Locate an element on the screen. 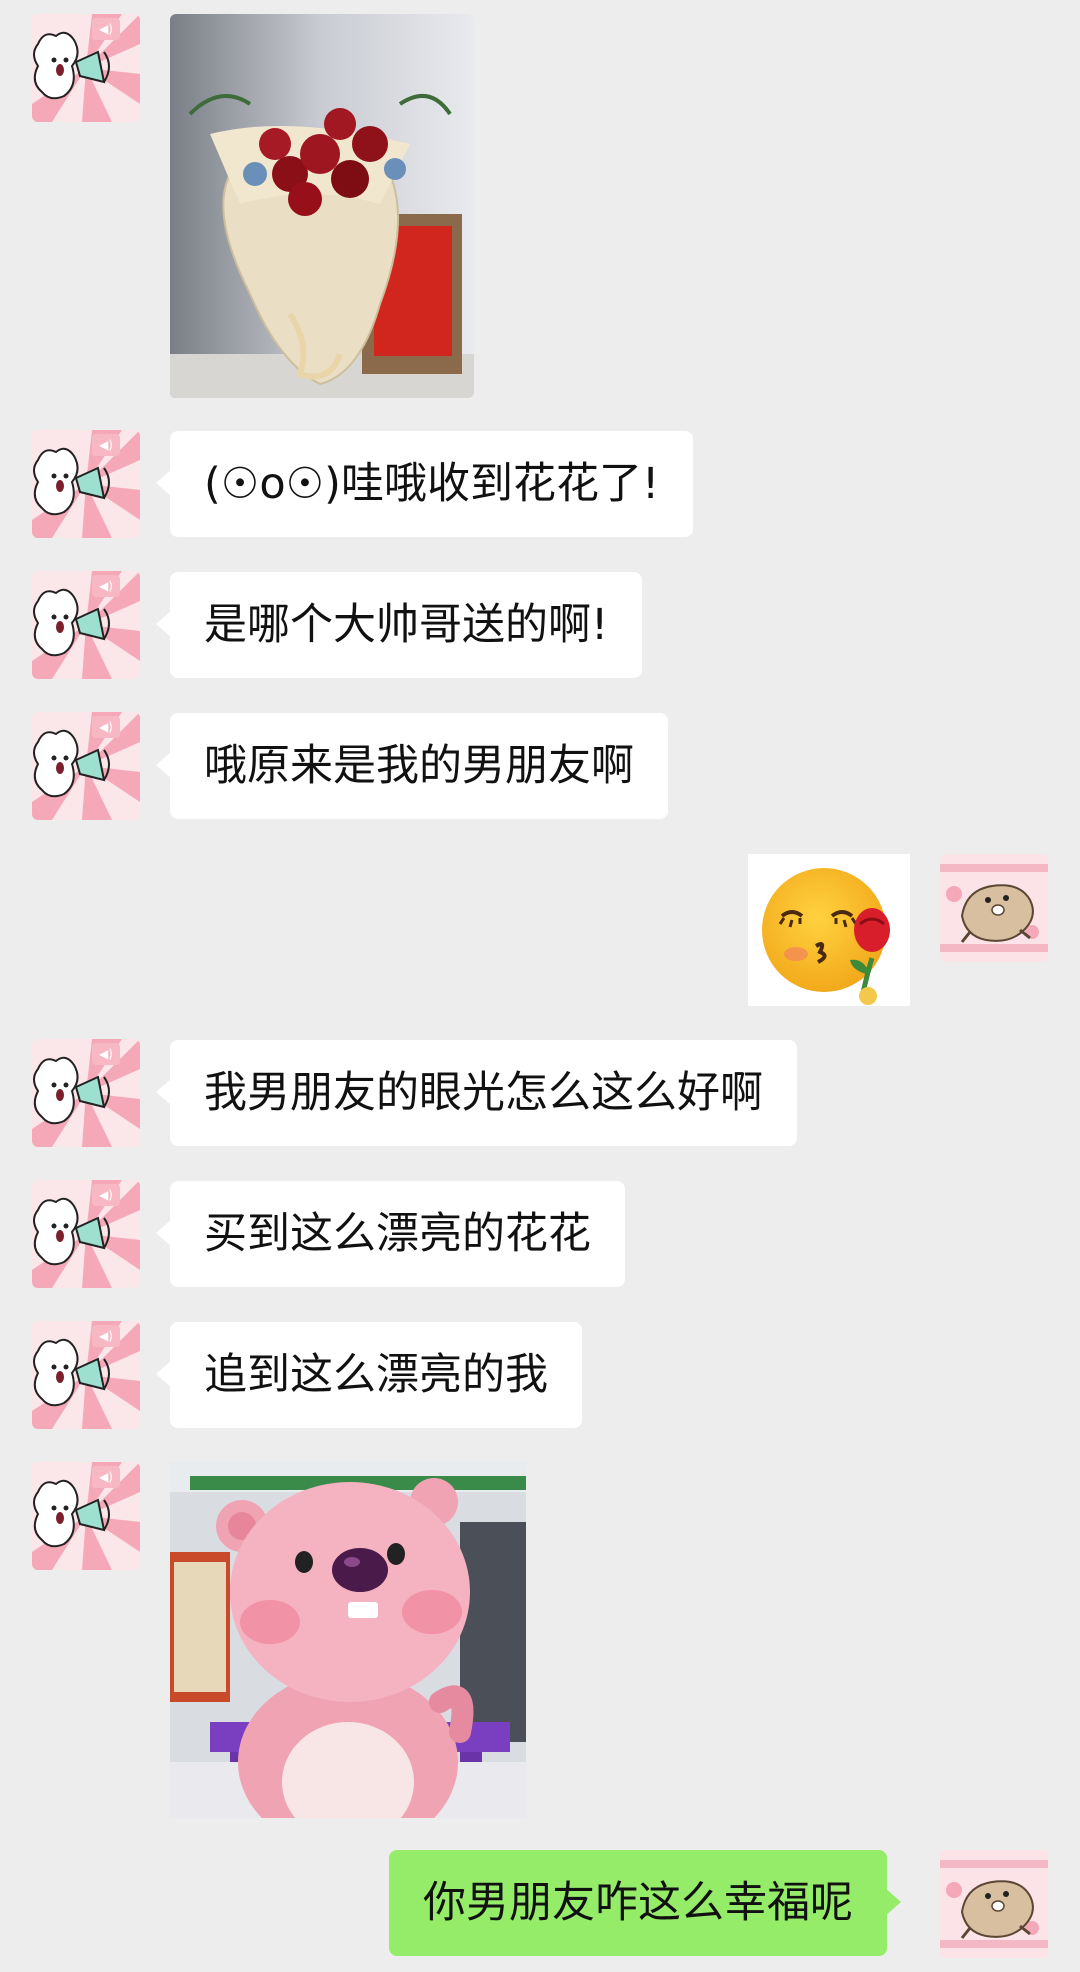  message-bubble: 我男朋友的眼光怎么这么好啊 is located at coordinates (476, 1093).